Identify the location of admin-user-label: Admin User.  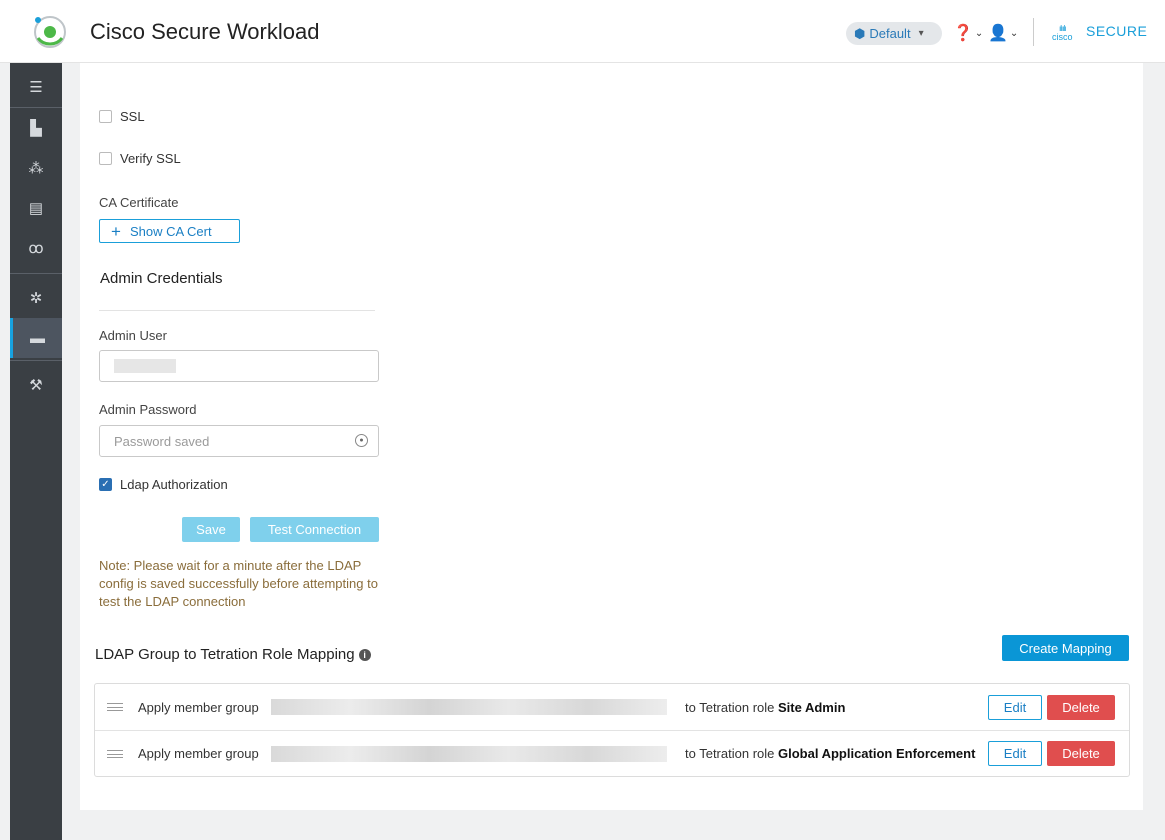
(133, 335).